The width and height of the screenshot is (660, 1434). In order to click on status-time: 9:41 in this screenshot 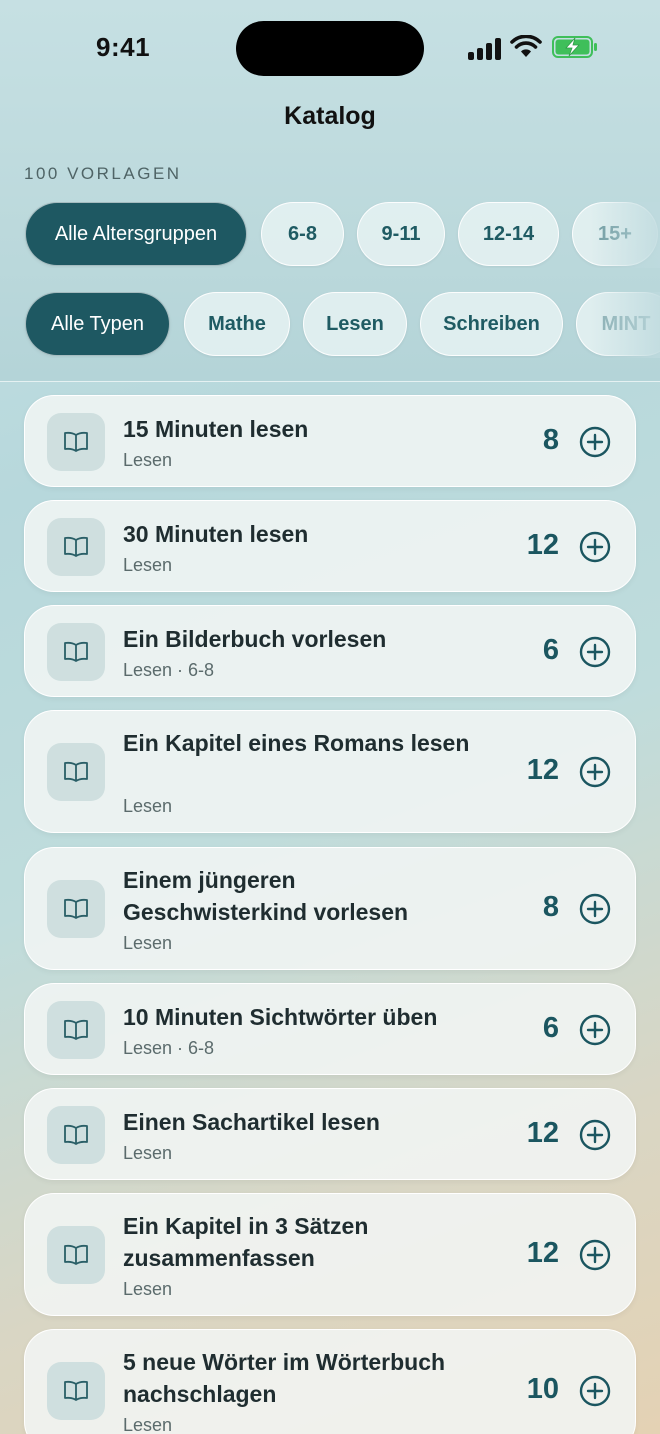, I will do `click(123, 47)`.